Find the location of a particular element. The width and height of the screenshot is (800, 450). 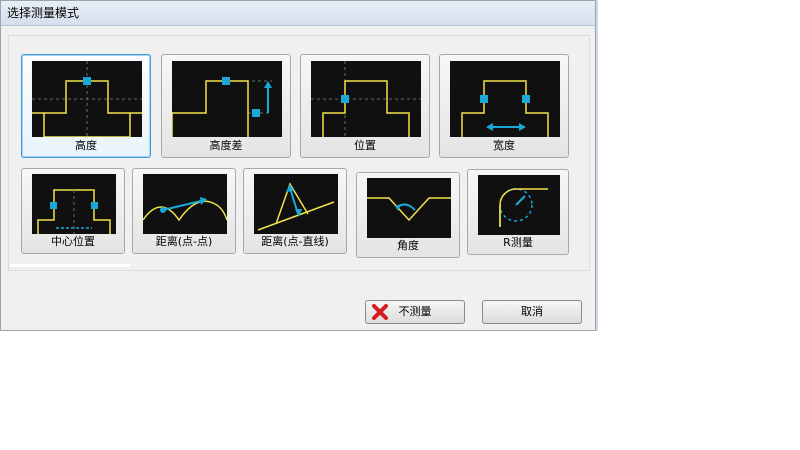

cancel-label: 取消 is located at coordinates (532, 311).